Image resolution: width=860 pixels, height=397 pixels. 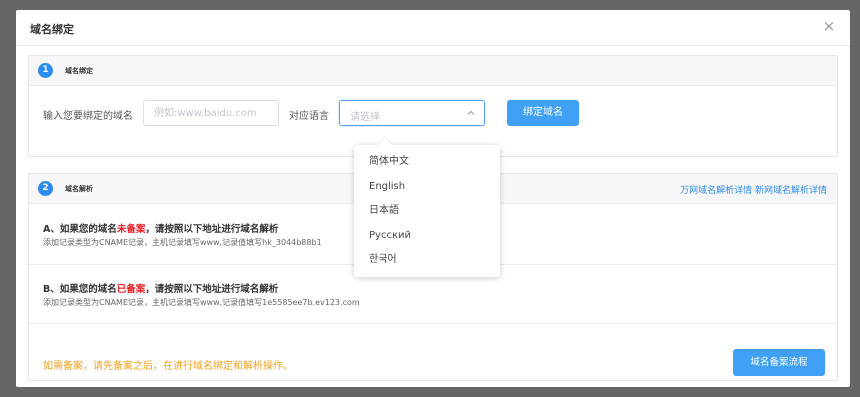 What do you see at coordinates (753, 189) in the screenshot?
I see `resolution-links: 万网域名解析详情 新网域名解析详情` at bounding box center [753, 189].